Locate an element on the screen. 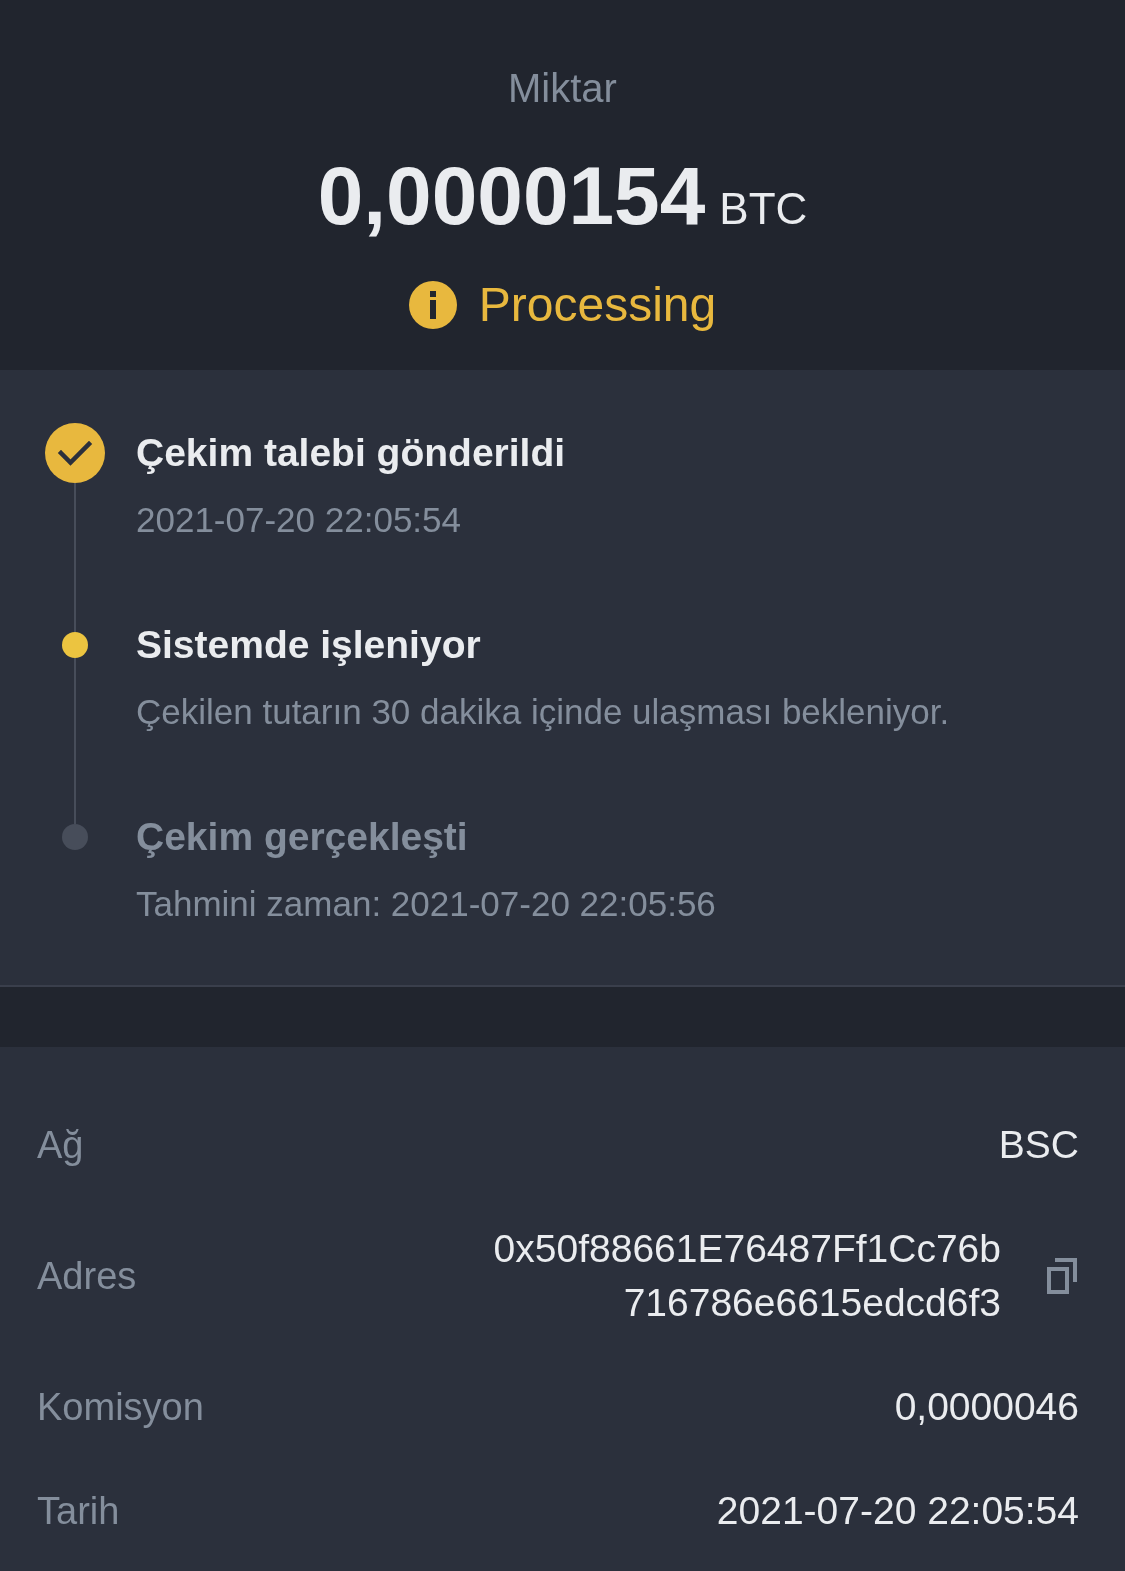 The image size is (1125, 1571). detail-label: Tarih is located at coordinates (78, 1511).